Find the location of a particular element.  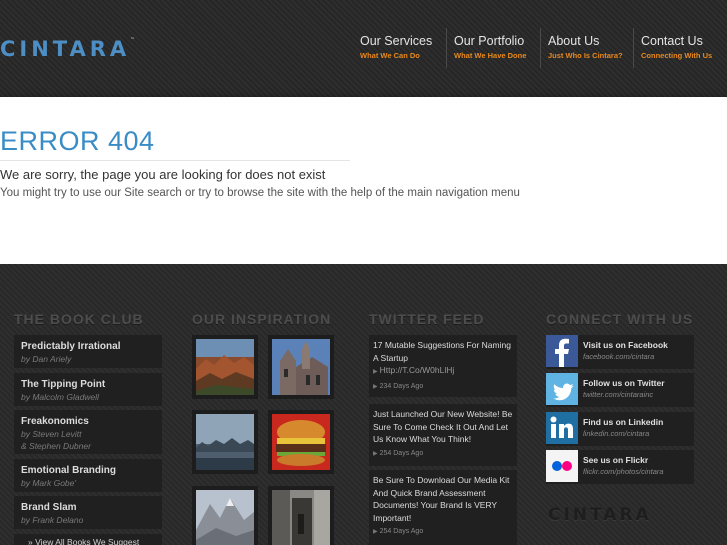

book-author: & Stephen Dubner is located at coordinates (56, 446).